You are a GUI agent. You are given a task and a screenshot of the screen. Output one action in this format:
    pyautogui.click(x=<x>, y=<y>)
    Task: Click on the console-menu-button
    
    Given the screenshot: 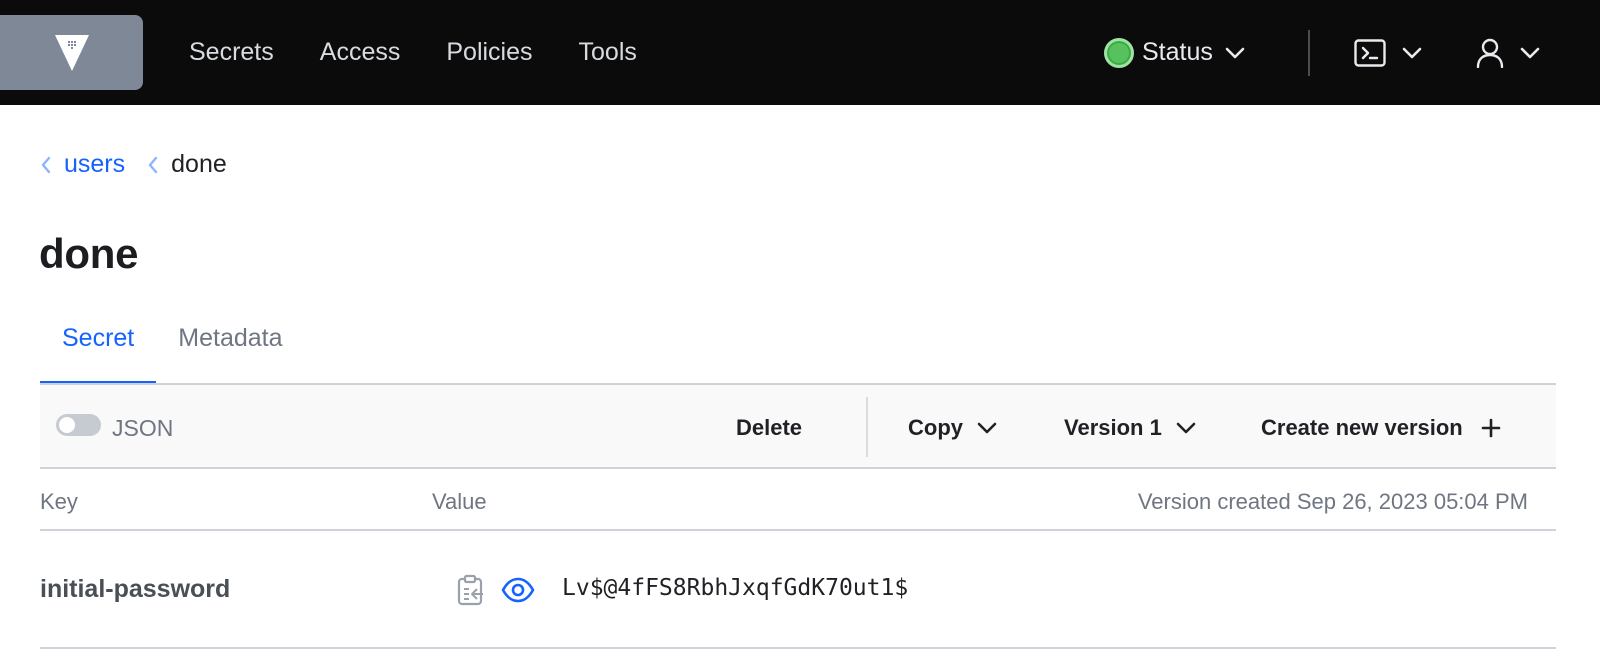 What is the action you would take?
    pyautogui.click(x=1388, y=52)
    